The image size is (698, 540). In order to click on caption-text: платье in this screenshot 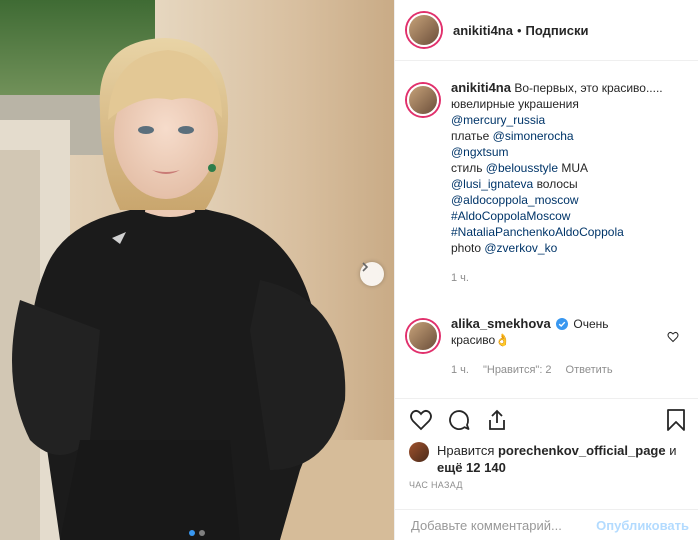, I will do `click(472, 136)`.